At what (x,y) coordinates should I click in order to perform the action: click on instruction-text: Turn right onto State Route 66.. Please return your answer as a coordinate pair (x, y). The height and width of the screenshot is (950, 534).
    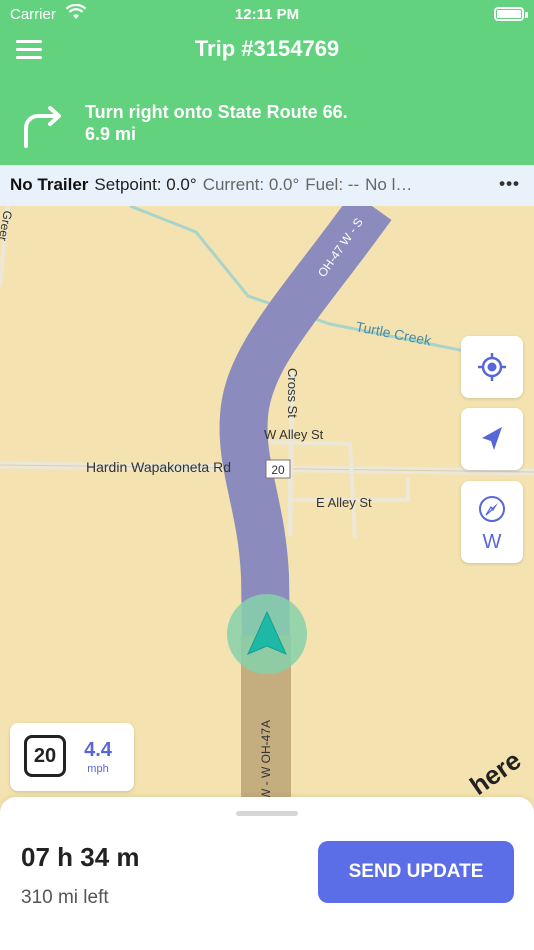
    Looking at the image, I should click on (216, 112).